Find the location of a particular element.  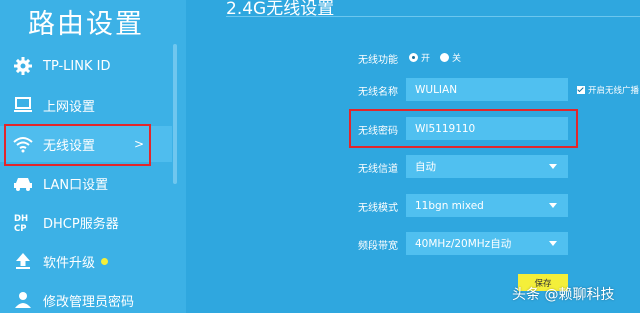

wireless-enable-label: 无线功能 is located at coordinates (378, 60).